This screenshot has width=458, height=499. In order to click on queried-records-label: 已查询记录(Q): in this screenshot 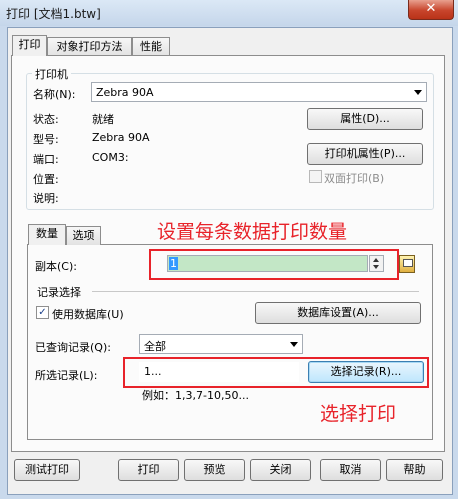, I will do `click(73, 347)`.